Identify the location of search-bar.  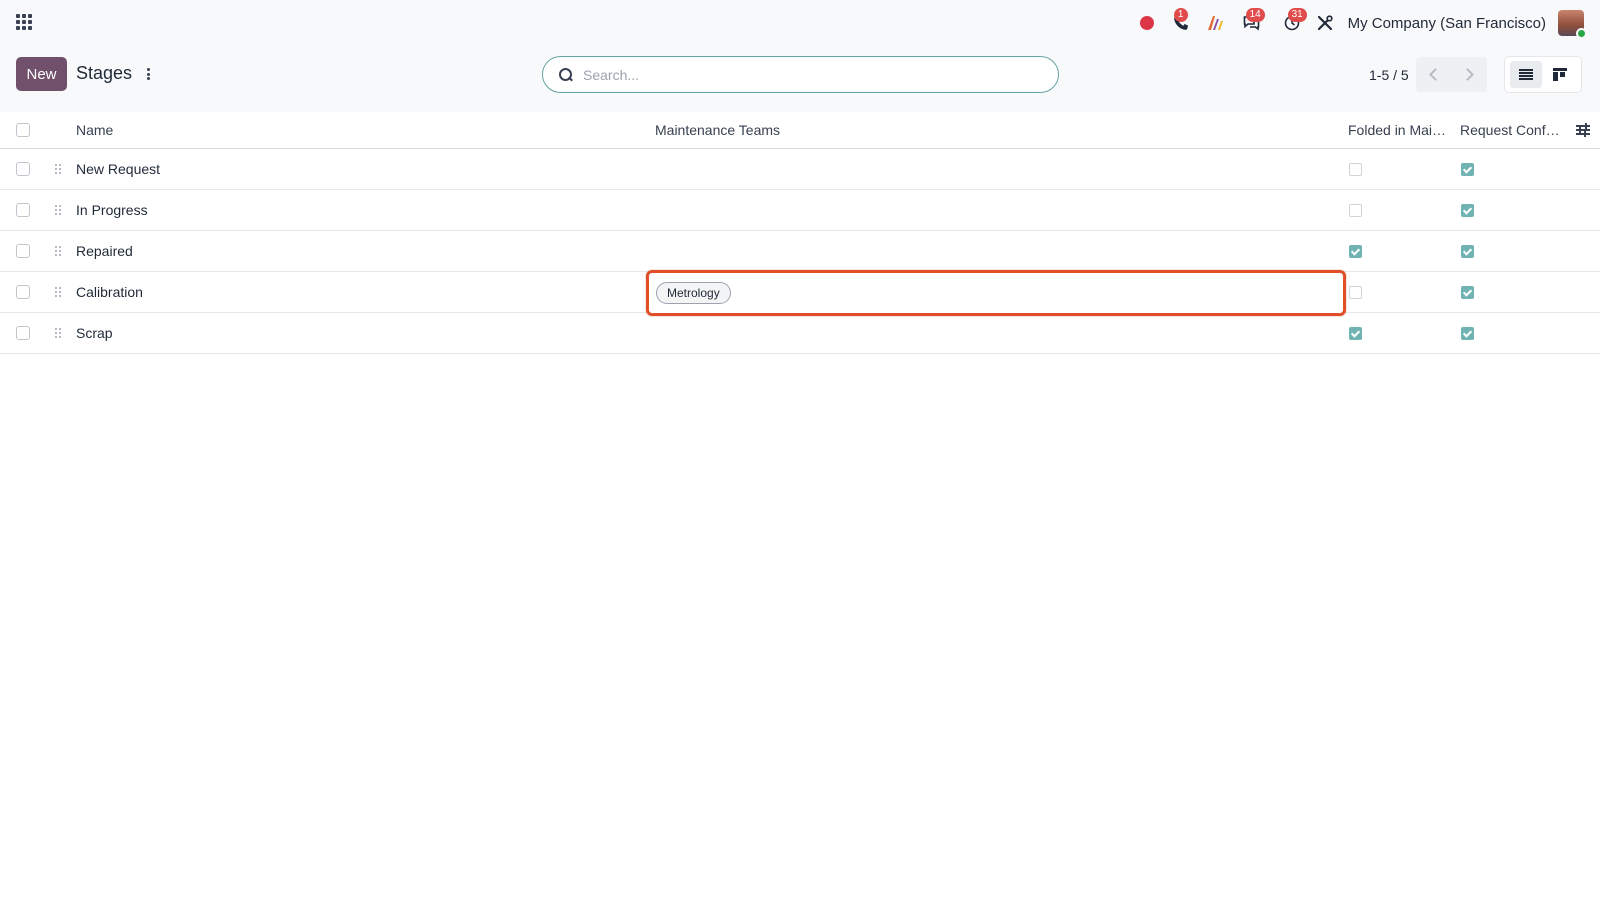
(800, 74).